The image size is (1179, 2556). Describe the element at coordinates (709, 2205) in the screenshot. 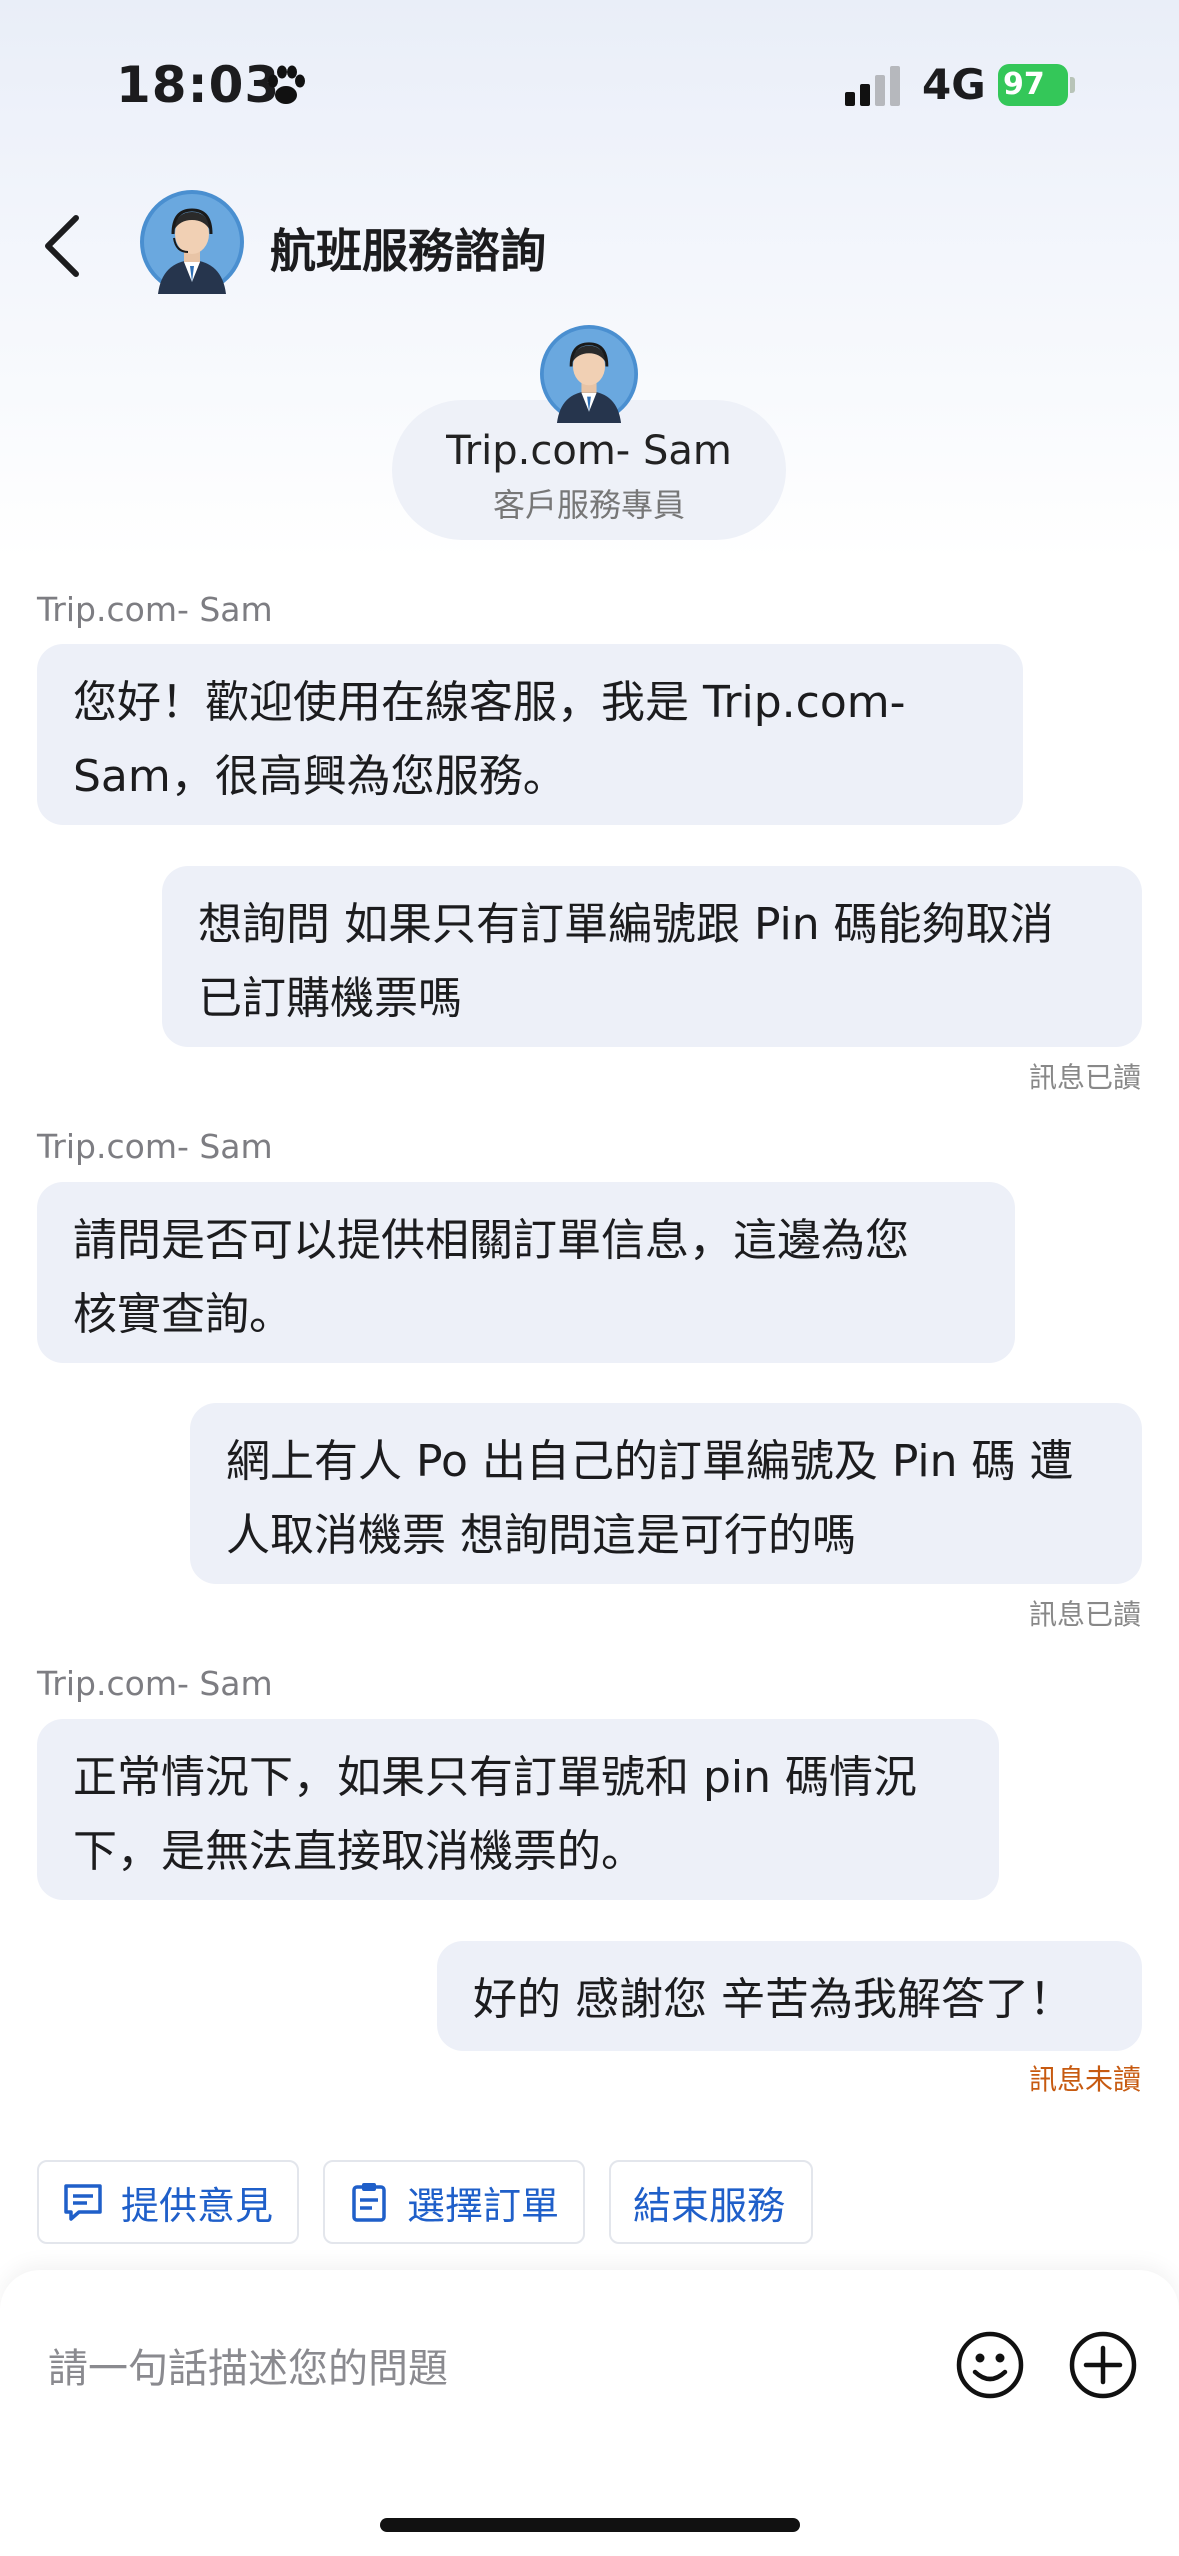

I see `end-service-label: 結束服務` at that location.